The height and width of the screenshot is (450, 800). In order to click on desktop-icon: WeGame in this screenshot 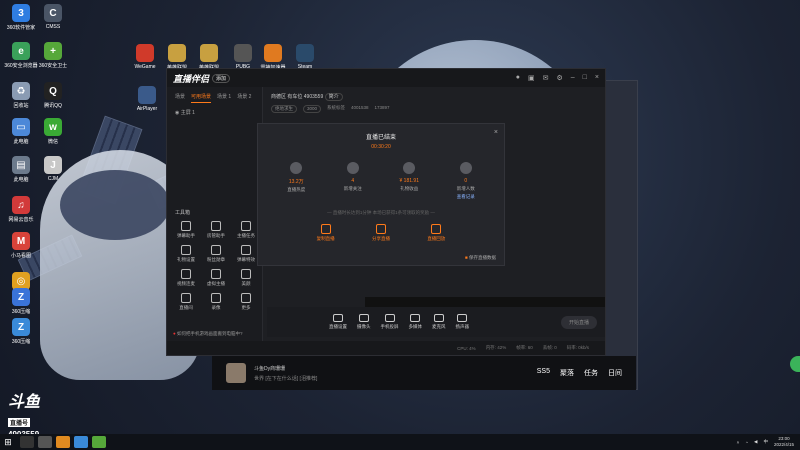, I will do `click(145, 57)`.